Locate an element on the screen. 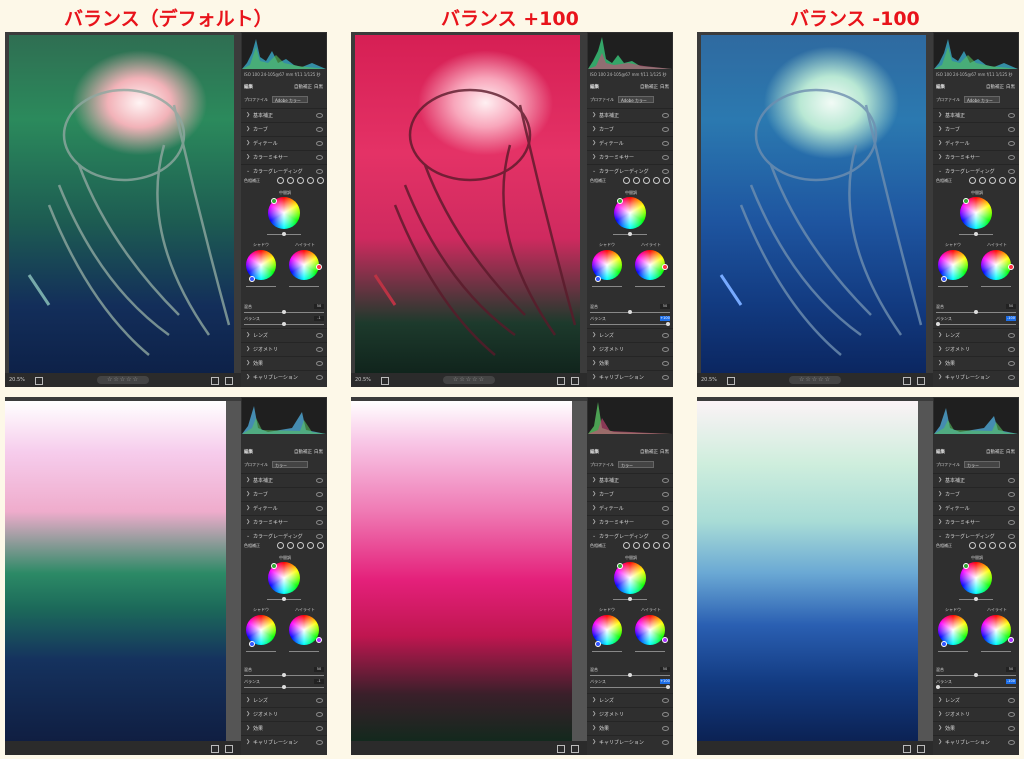  balance-value: -1 is located at coordinates (319, 681).